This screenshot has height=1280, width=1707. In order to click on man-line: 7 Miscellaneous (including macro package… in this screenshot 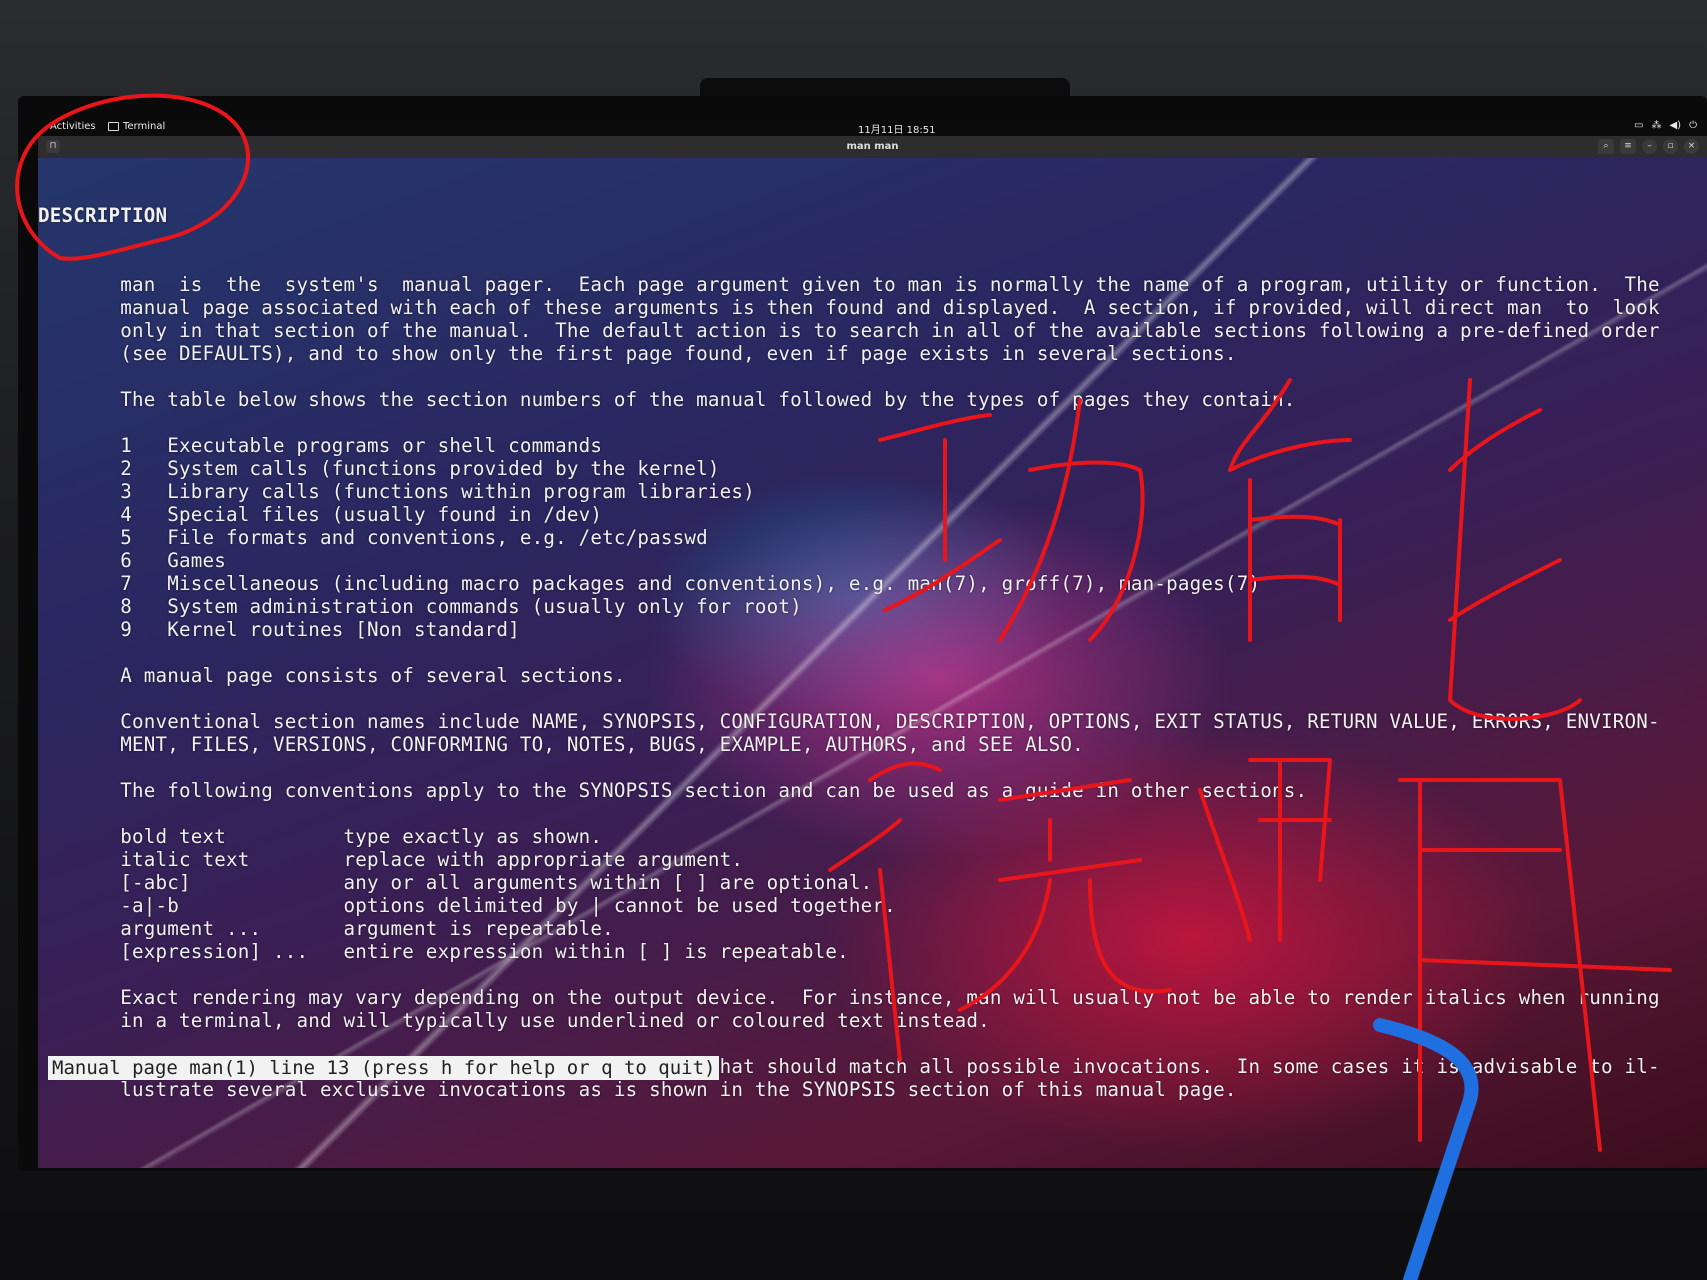, I will do `click(649, 583)`.